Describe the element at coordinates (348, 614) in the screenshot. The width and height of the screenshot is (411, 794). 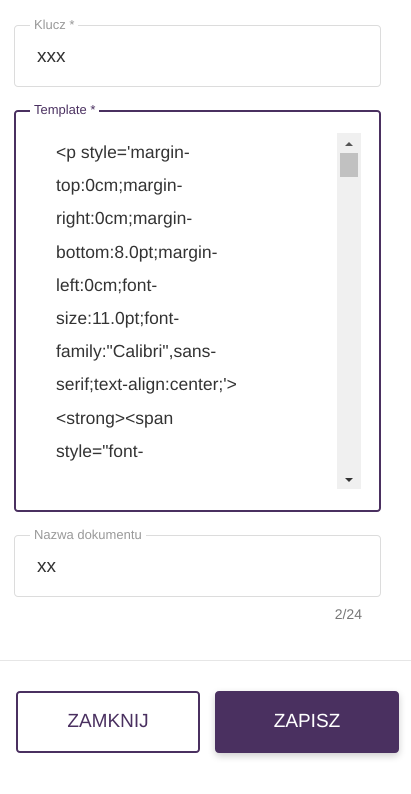
I see `character-counter: 2/24` at that location.